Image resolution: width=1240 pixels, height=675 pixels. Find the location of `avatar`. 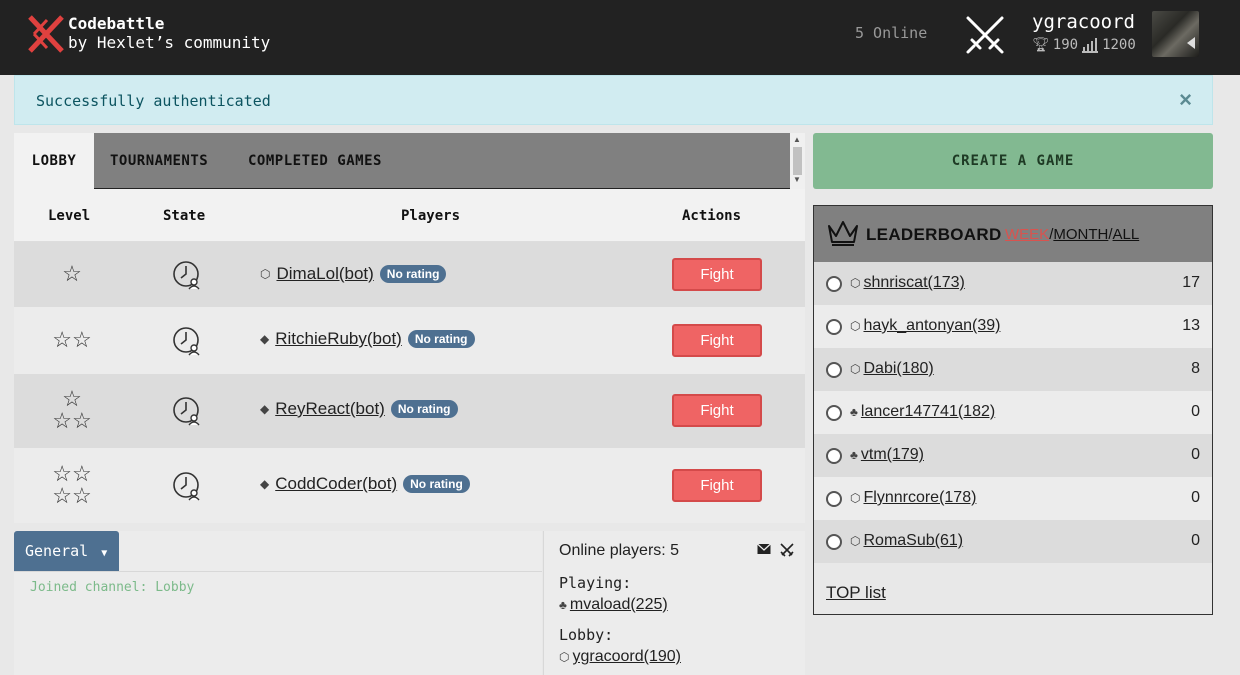

avatar is located at coordinates (1175, 34).